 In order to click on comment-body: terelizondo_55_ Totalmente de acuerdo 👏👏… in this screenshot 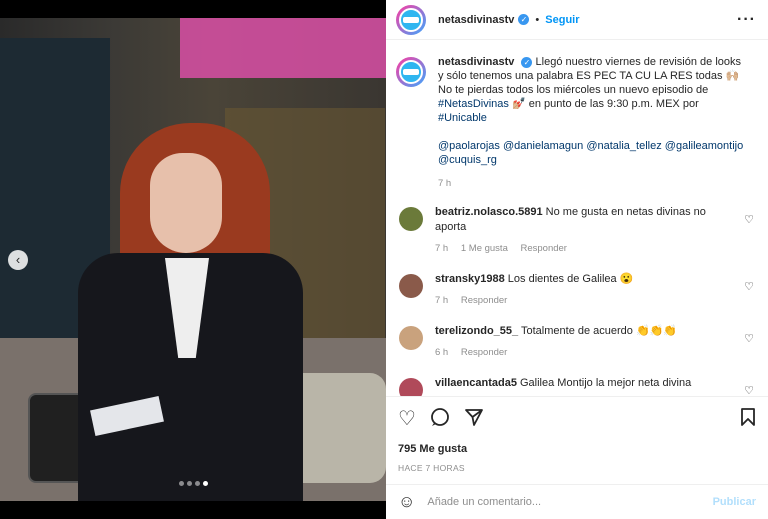, I will do `click(582, 342)`.